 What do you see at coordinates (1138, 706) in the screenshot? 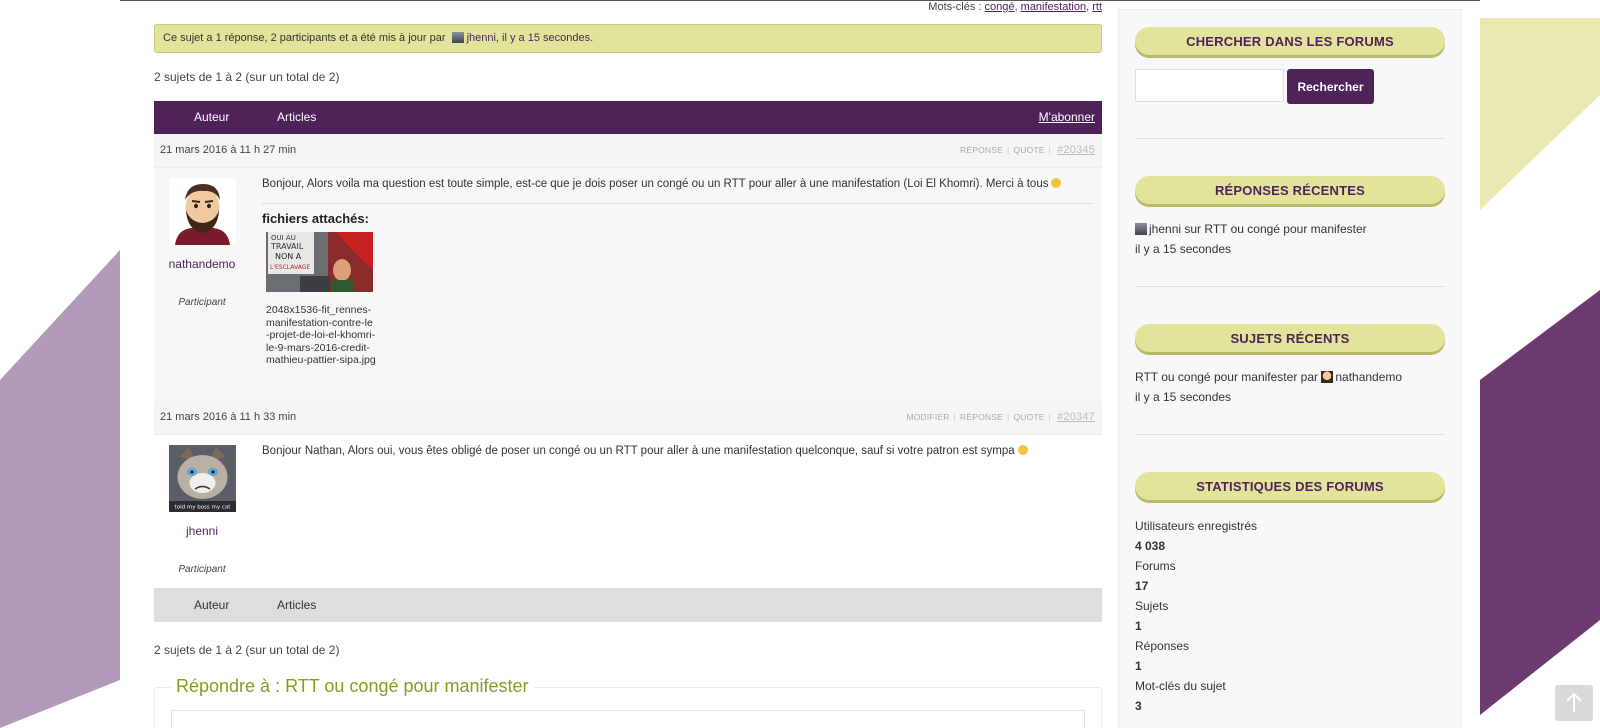
I see `stat-value: 3` at bounding box center [1138, 706].